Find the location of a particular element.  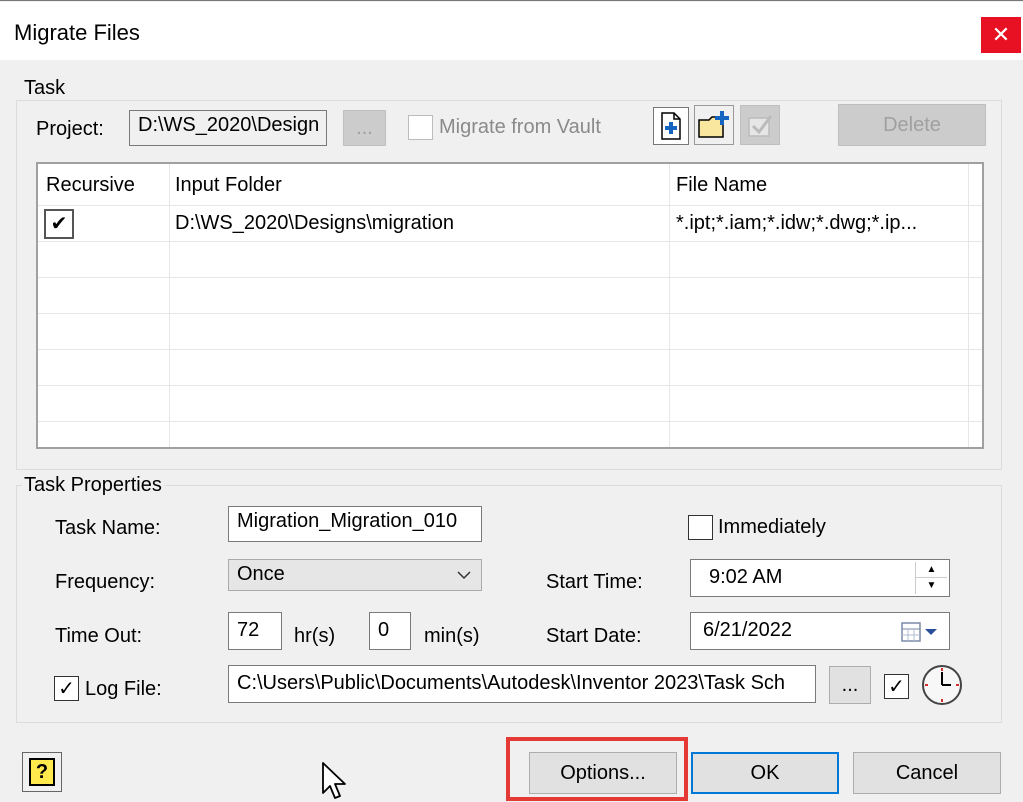

mouse-cursor-icon is located at coordinates (334, 780).